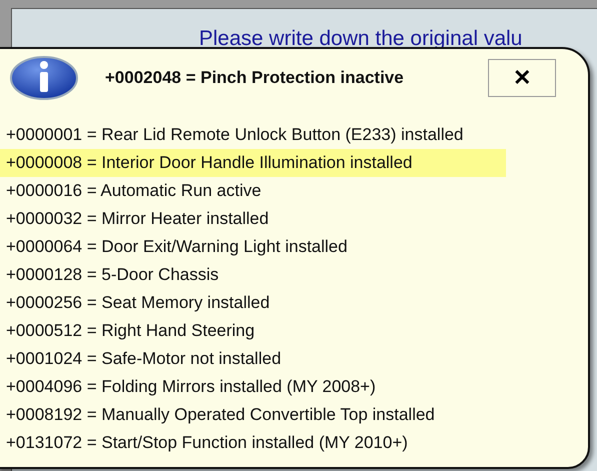 This screenshot has width=597, height=471. What do you see at coordinates (138, 303) in the screenshot?
I see `list-item: +0000256 = Seat Memory installed` at bounding box center [138, 303].